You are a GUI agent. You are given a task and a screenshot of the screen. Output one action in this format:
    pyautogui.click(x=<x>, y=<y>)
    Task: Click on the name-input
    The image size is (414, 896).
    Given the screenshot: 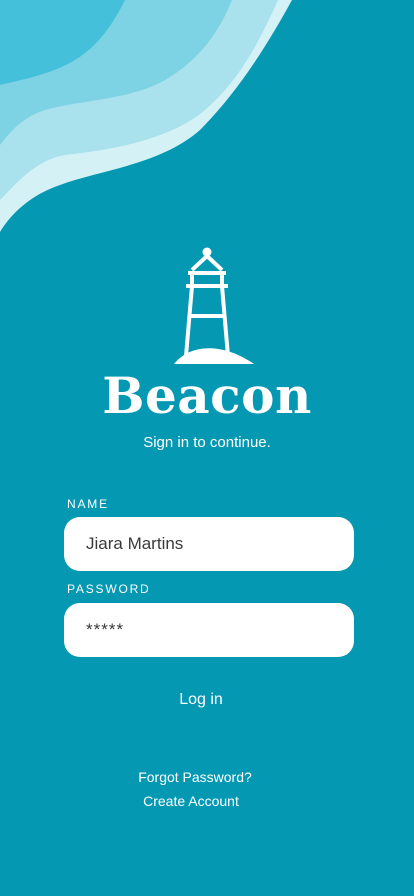 What is the action you would take?
    pyautogui.click(x=209, y=544)
    